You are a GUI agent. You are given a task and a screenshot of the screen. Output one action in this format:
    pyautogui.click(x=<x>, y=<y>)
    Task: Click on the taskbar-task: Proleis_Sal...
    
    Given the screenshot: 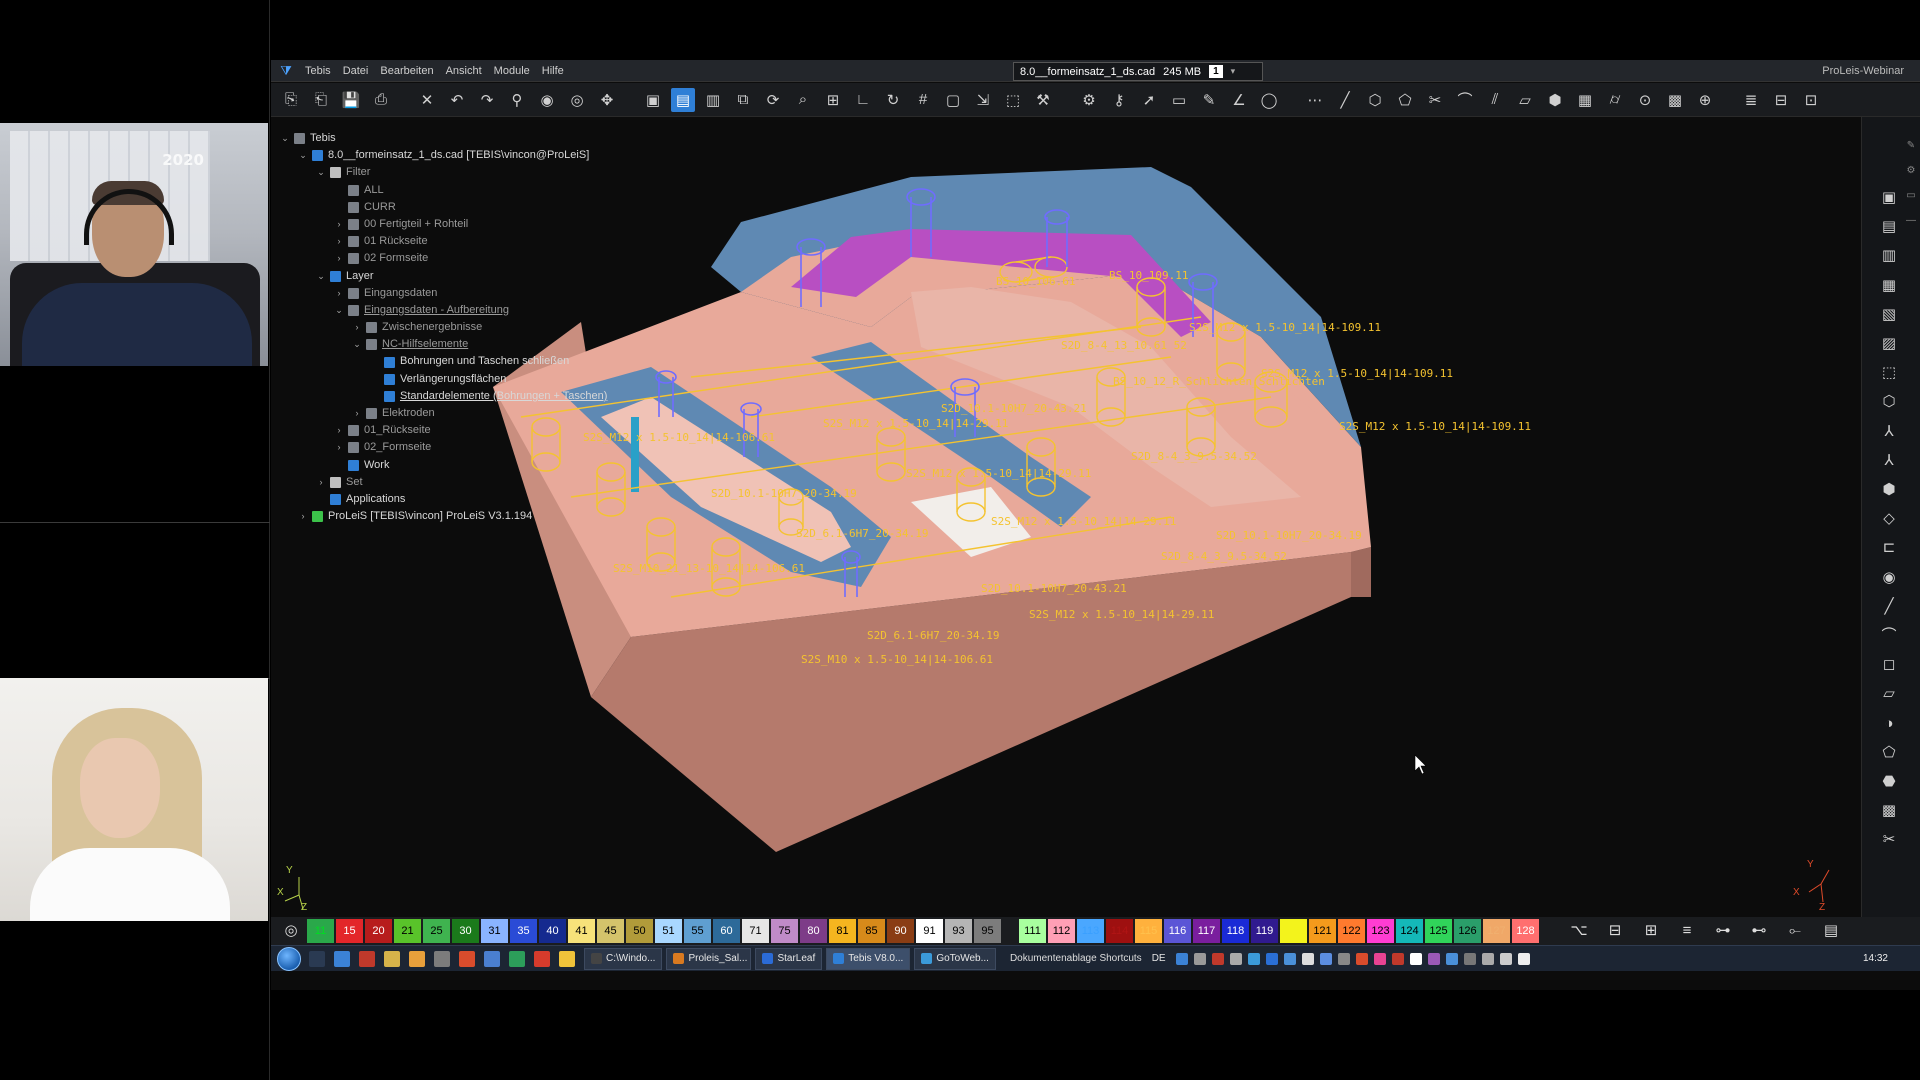 What is the action you would take?
    pyautogui.click(x=709, y=958)
    